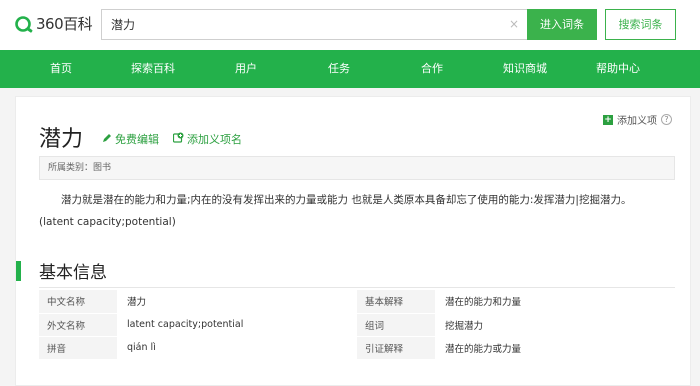  I want to click on page-title: 潜力, so click(61, 139).